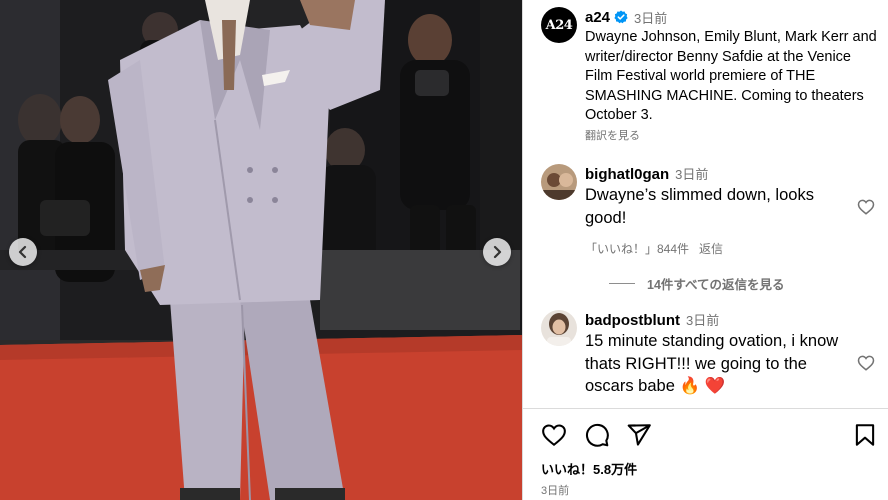  I want to click on actions-divider, so click(705, 408).